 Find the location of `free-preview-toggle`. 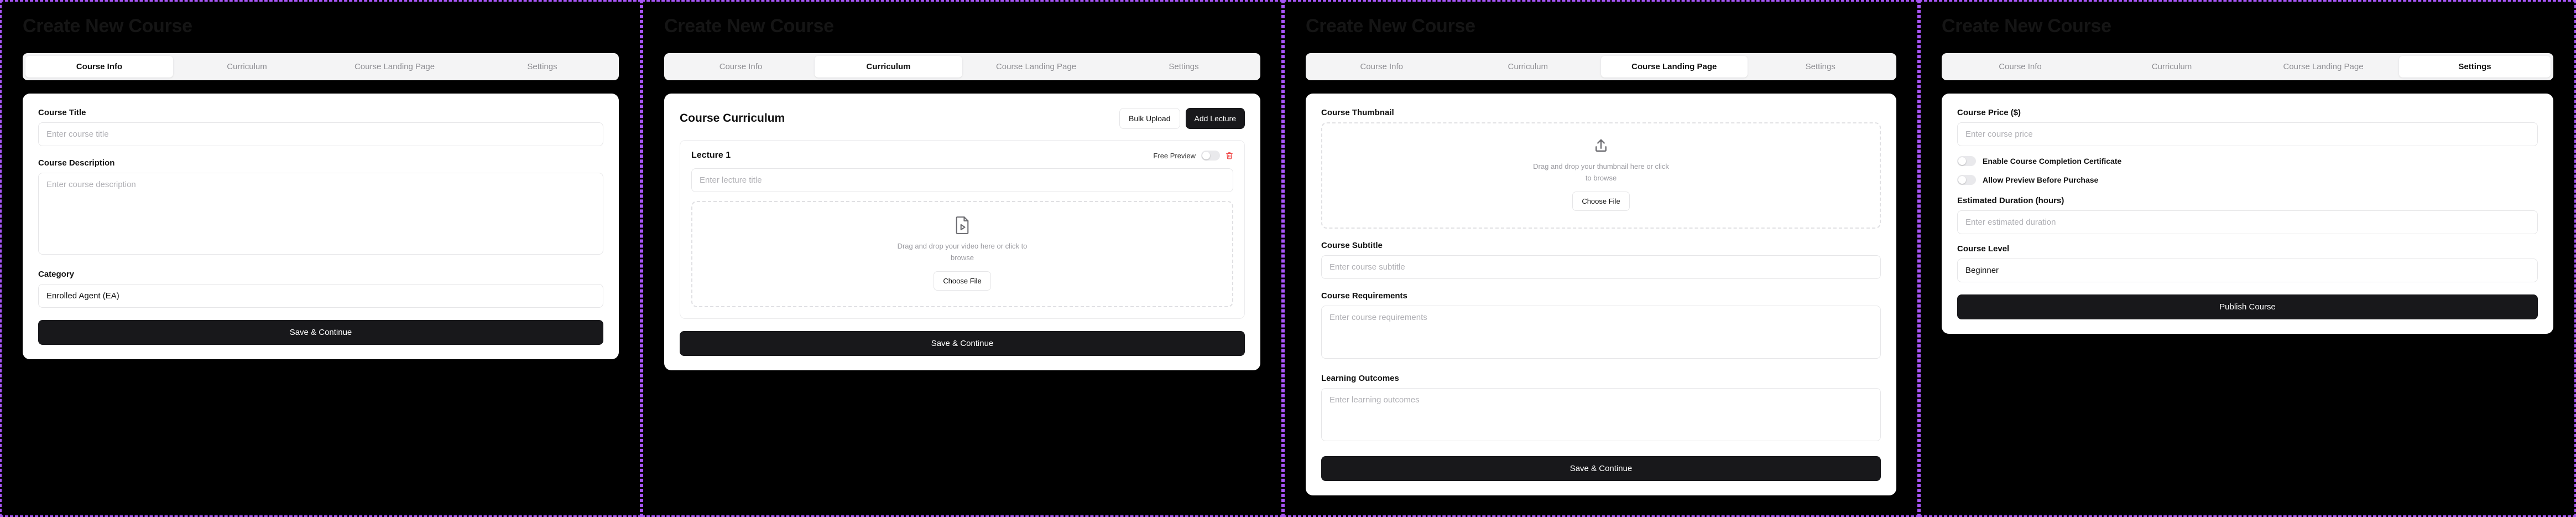

free-preview-toggle is located at coordinates (1210, 156).